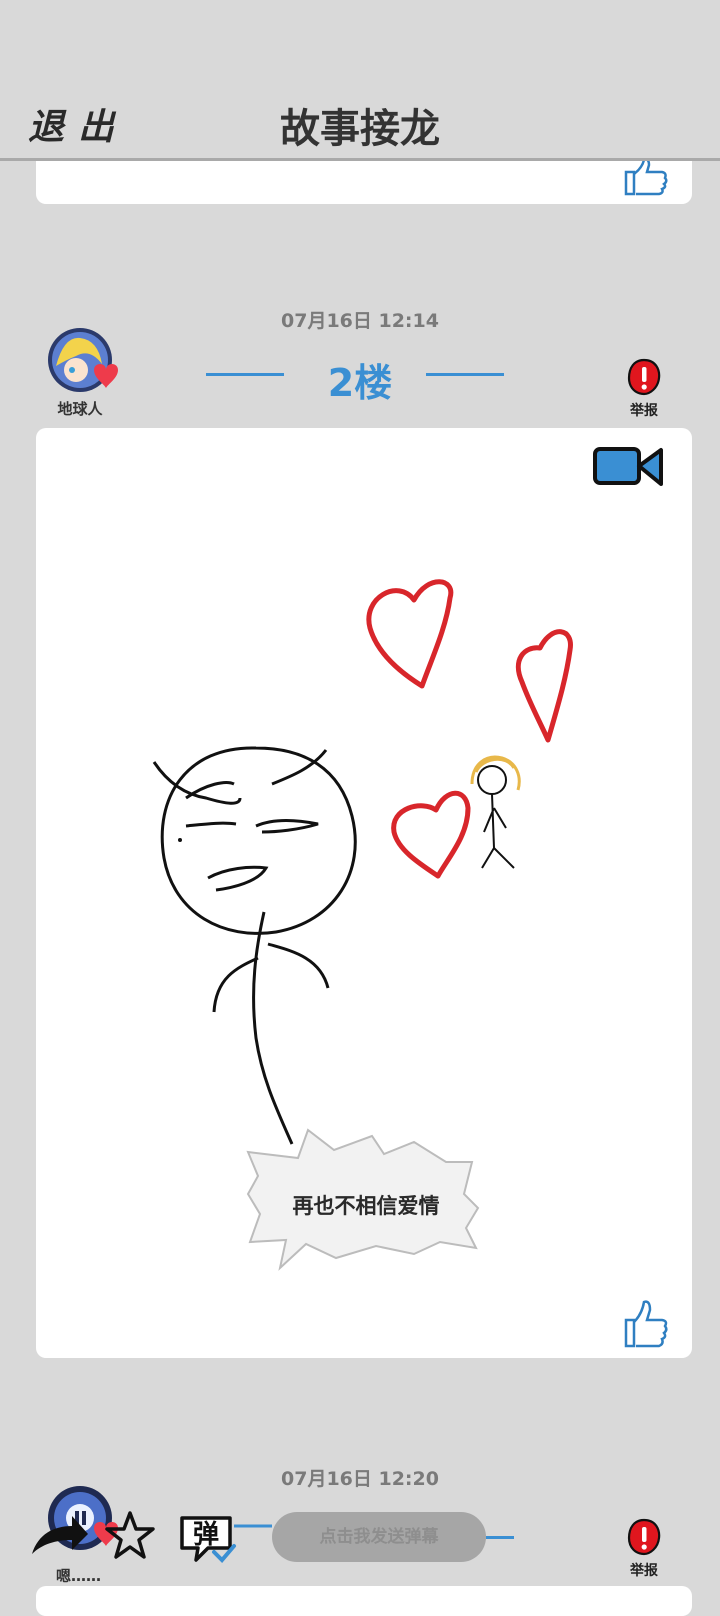 Image resolution: width=720 pixels, height=1616 pixels. Describe the element at coordinates (206, 1535) in the screenshot. I see `danmaku-icon-text: 弹` at that location.